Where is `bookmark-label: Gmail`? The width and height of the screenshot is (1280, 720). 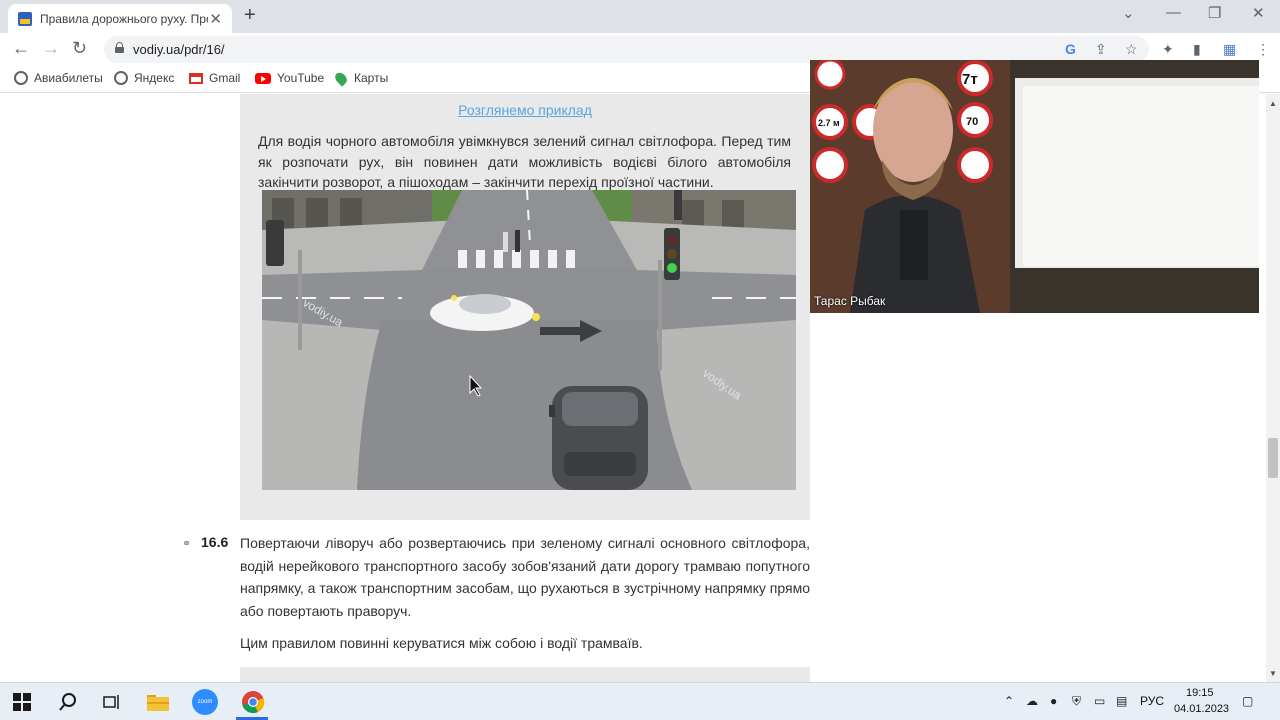 bookmark-label: Gmail is located at coordinates (225, 78).